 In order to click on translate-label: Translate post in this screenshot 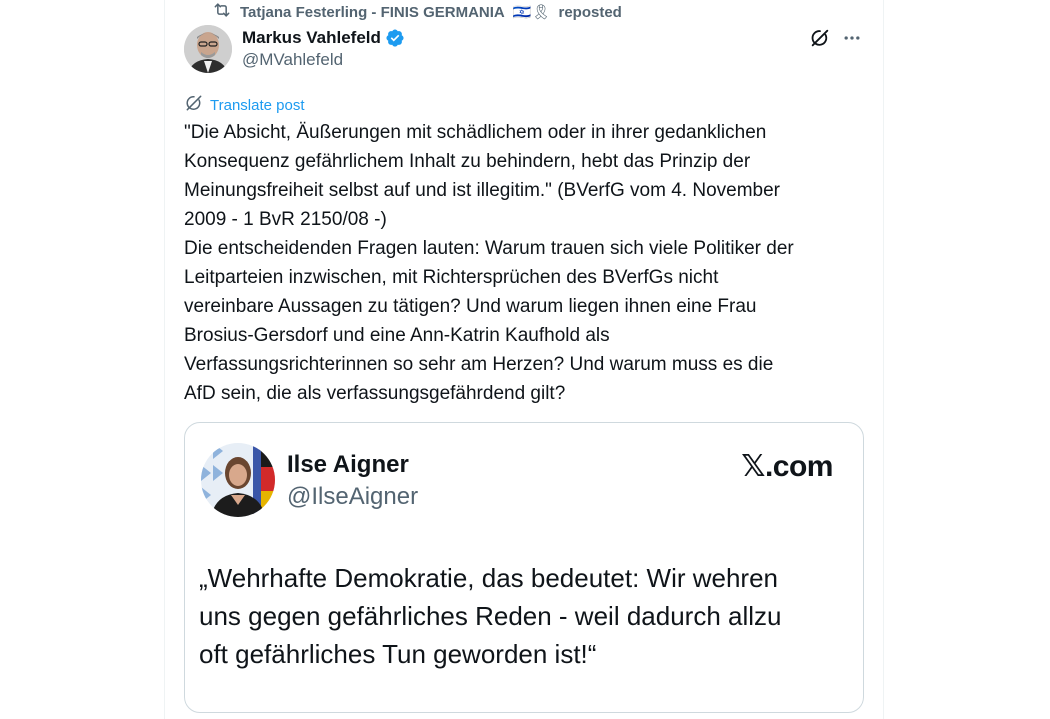, I will do `click(257, 105)`.